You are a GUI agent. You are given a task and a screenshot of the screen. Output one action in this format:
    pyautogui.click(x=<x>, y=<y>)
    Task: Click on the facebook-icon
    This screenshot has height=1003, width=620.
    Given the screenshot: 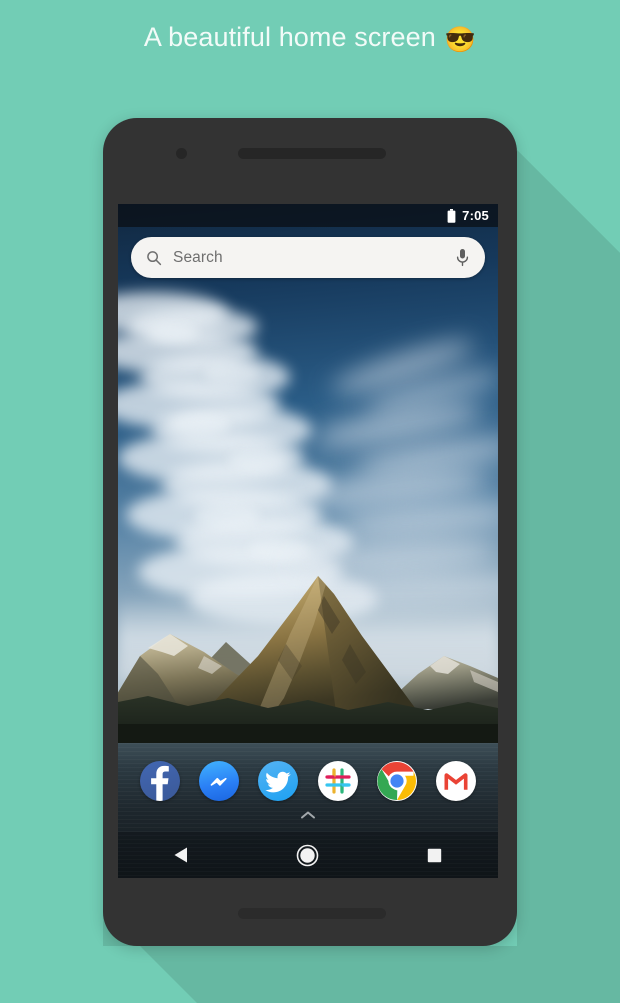 What is the action you would take?
    pyautogui.click(x=160, y=781)
    